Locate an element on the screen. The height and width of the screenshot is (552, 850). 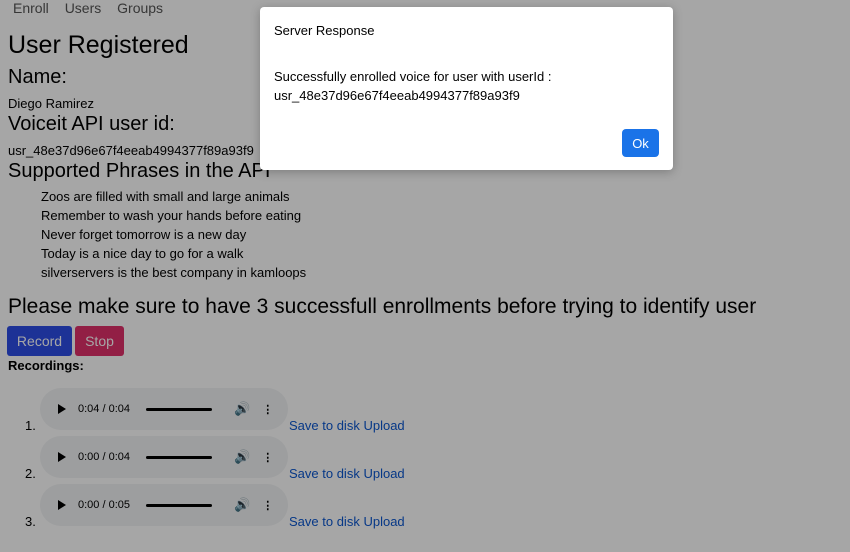
dialog-title: Server Response is located at coordinates (324, 30).